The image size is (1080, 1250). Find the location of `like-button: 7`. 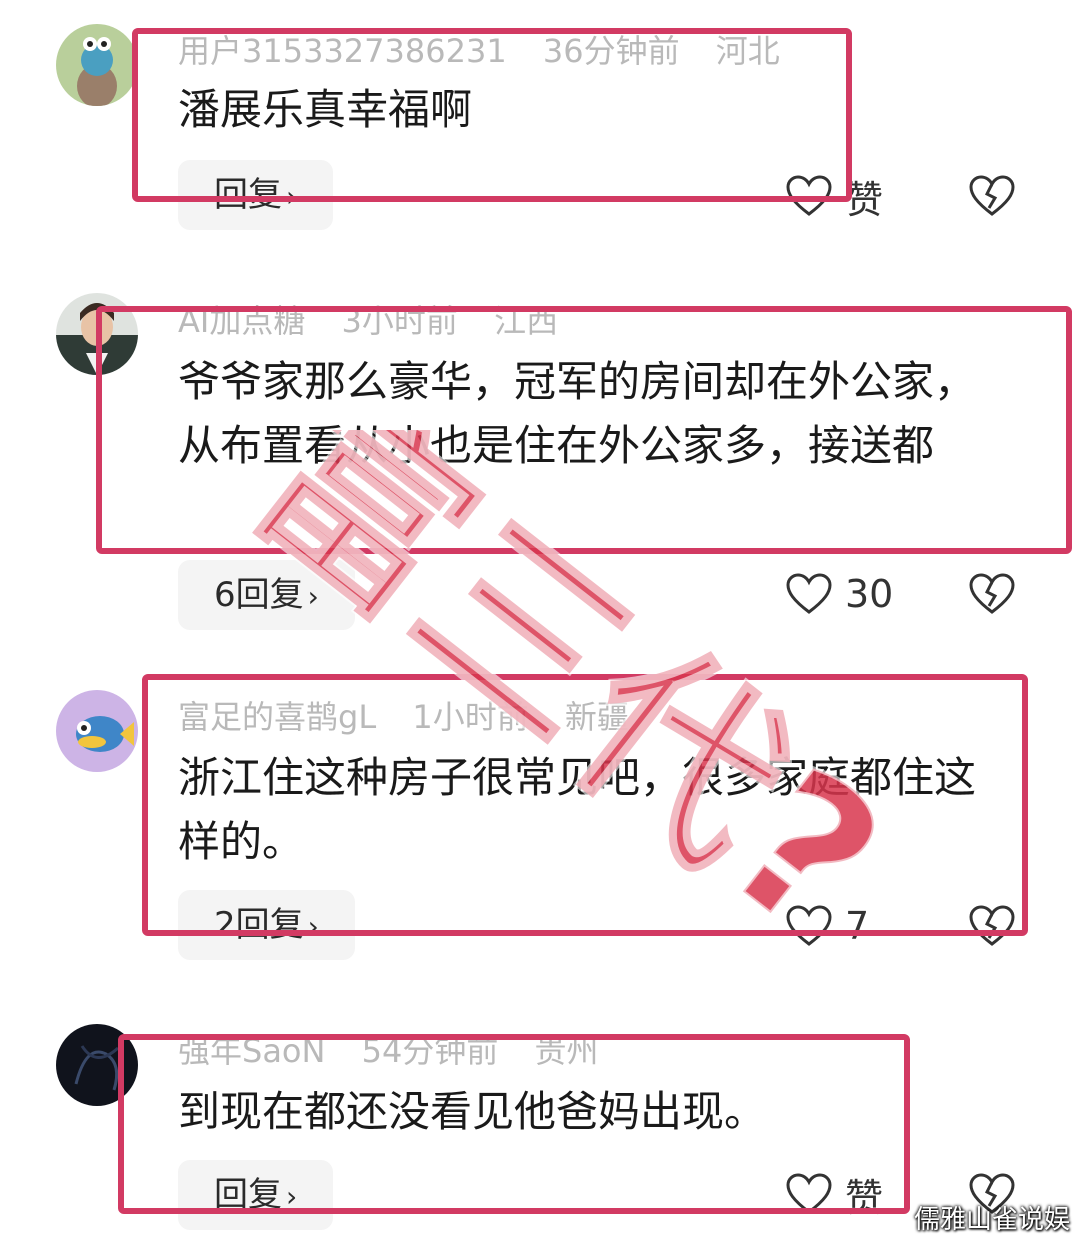

like-button: 7 is located at coordinates (827, 926).